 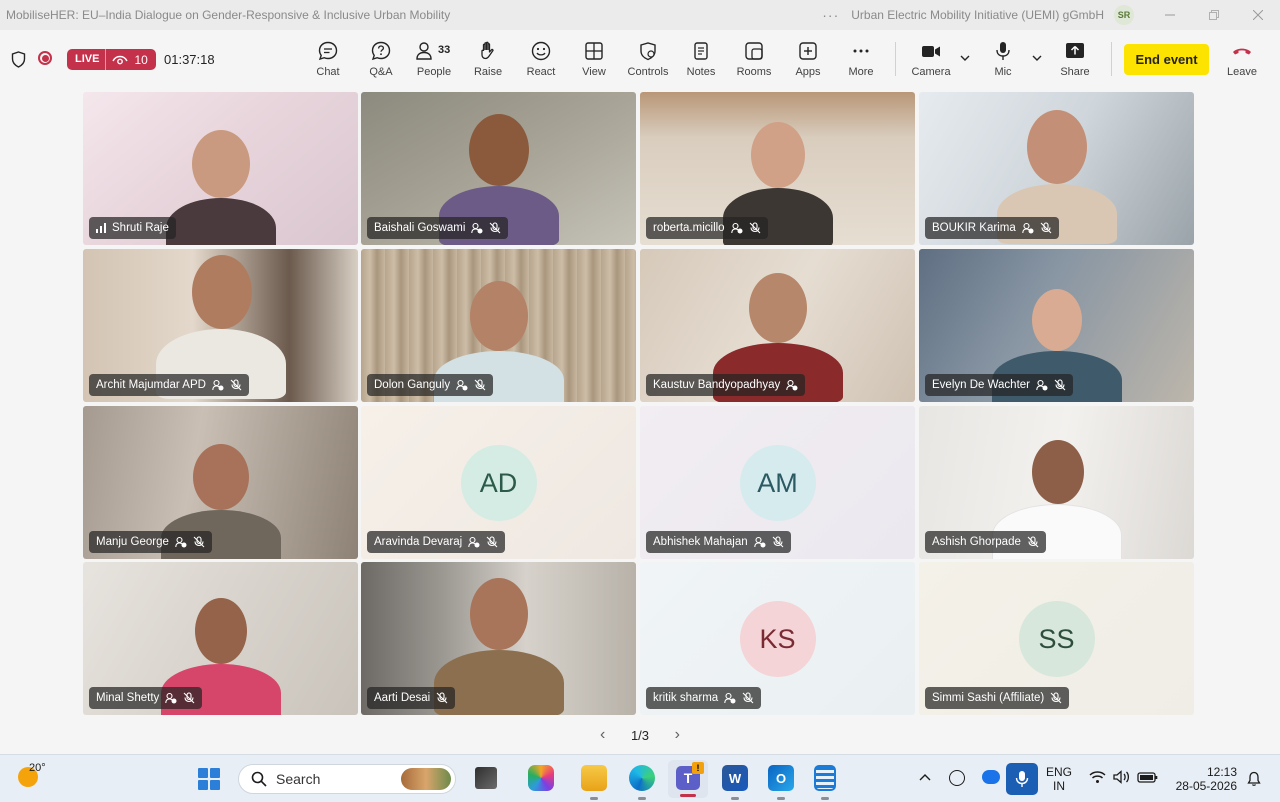 What do you see at coordinates (259, 779) in the screenshot?
I see `search-icon` at bounding box center [259, 779].